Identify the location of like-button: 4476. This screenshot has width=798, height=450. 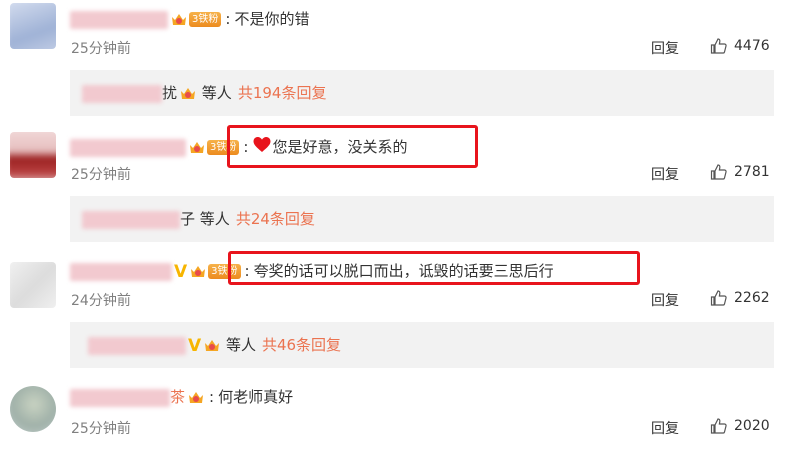
(740, 46).